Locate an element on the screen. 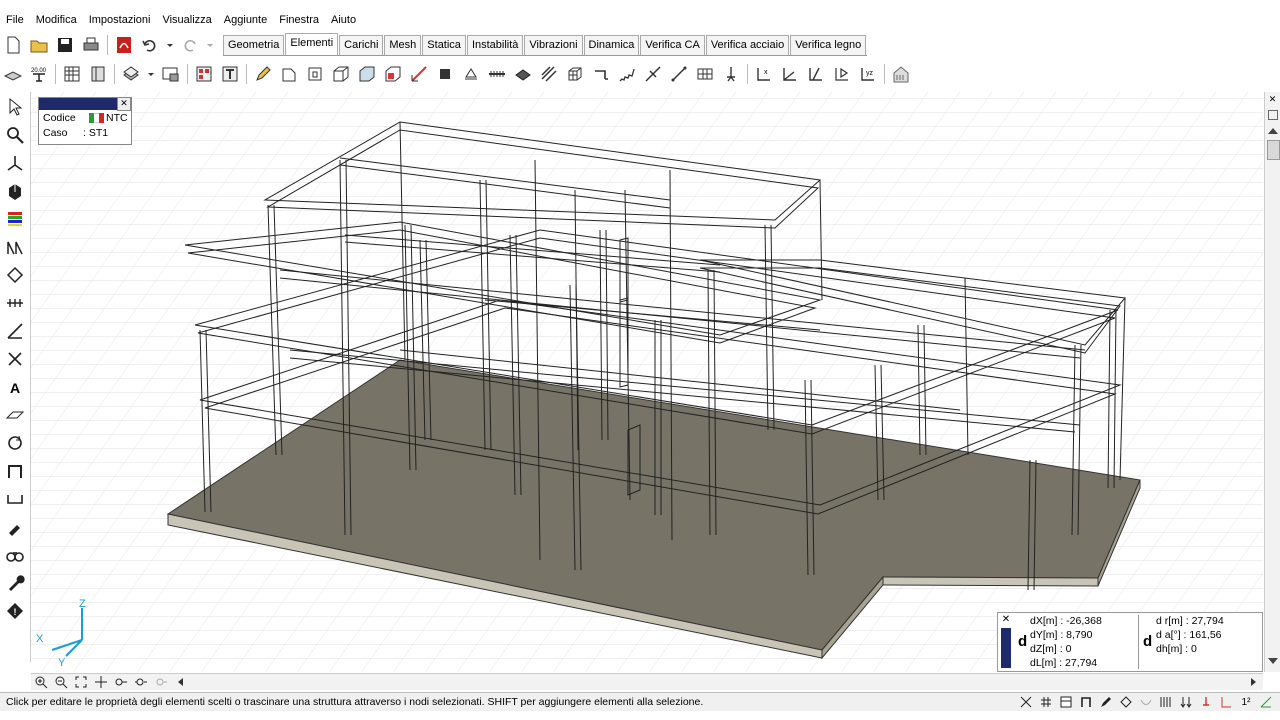 The image size is (1280, 720). scroll-left-icon is located at coordinates (181, 682).